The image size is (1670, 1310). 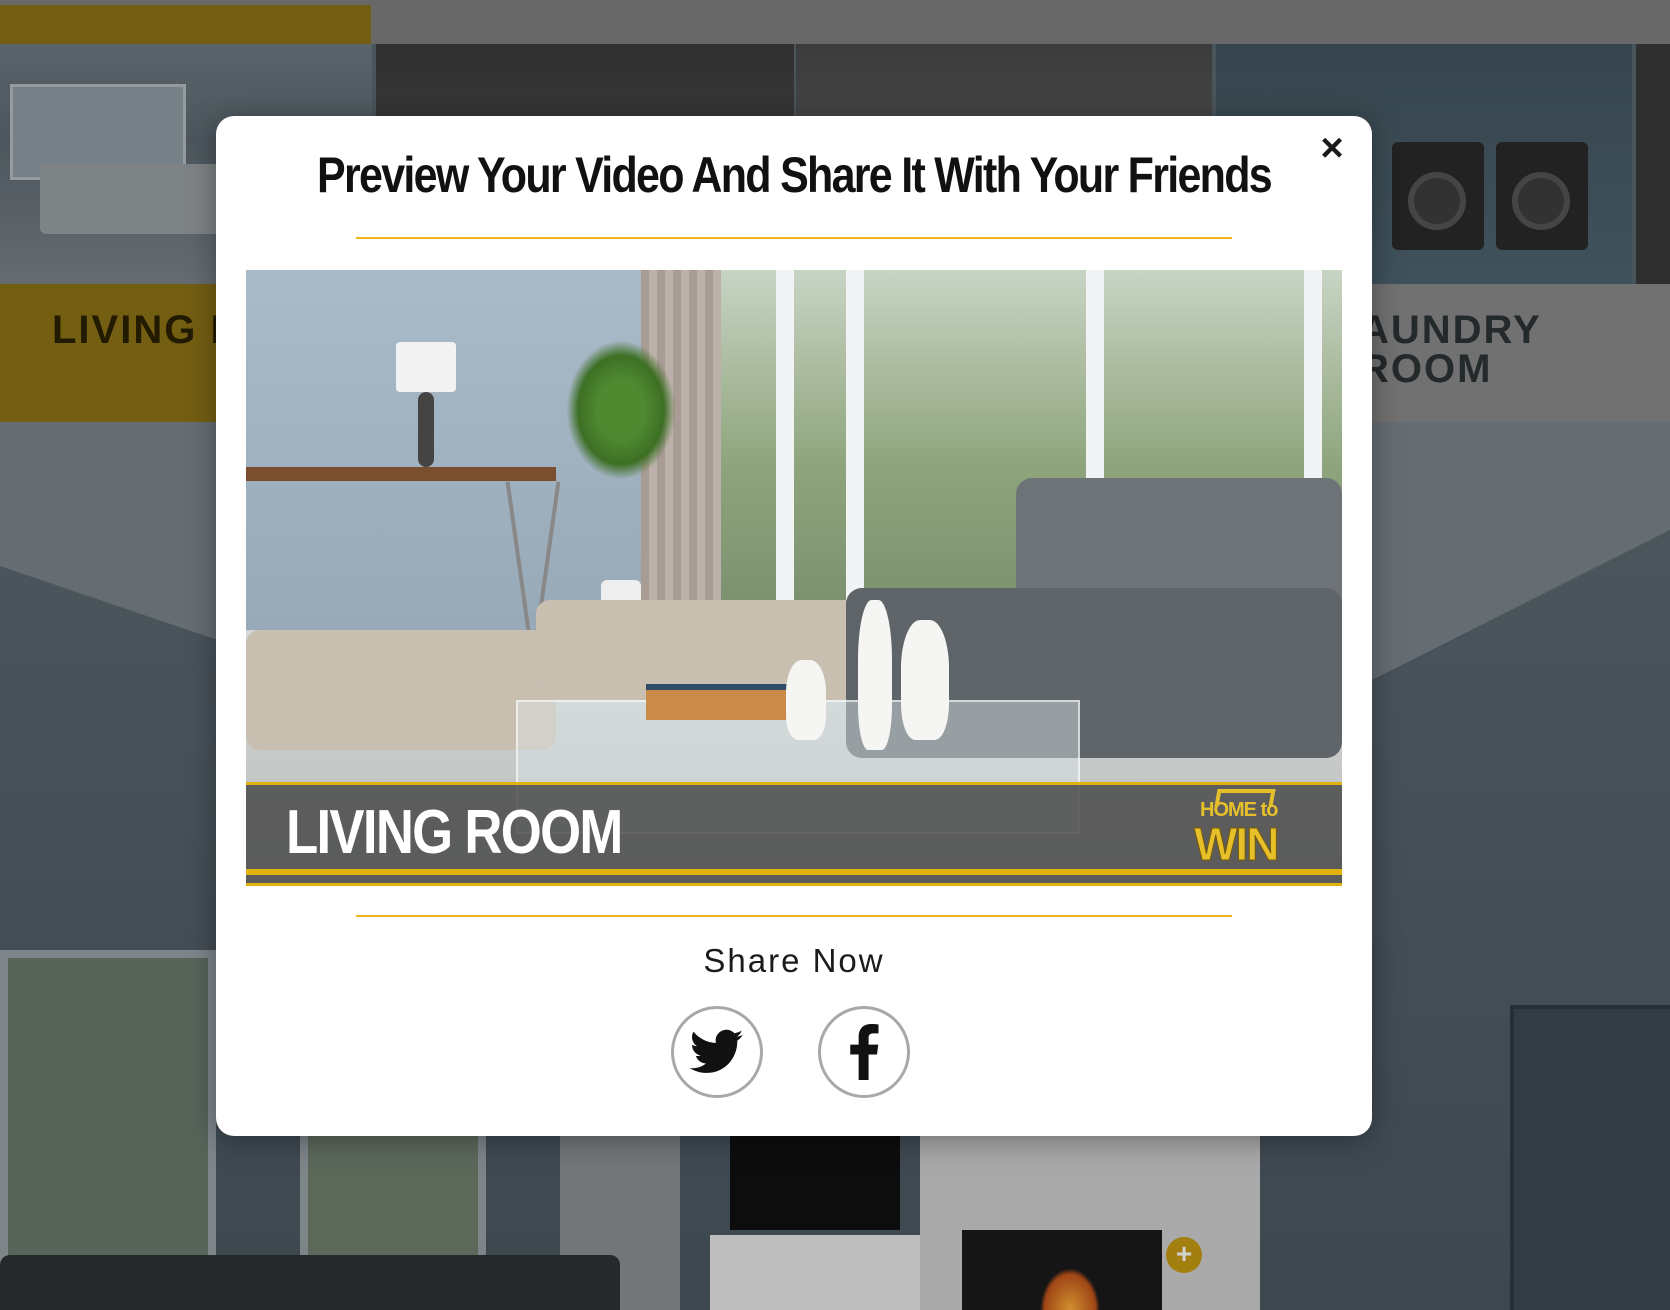 I want to click on twitter-share-button, so click(x=717, y=1052).